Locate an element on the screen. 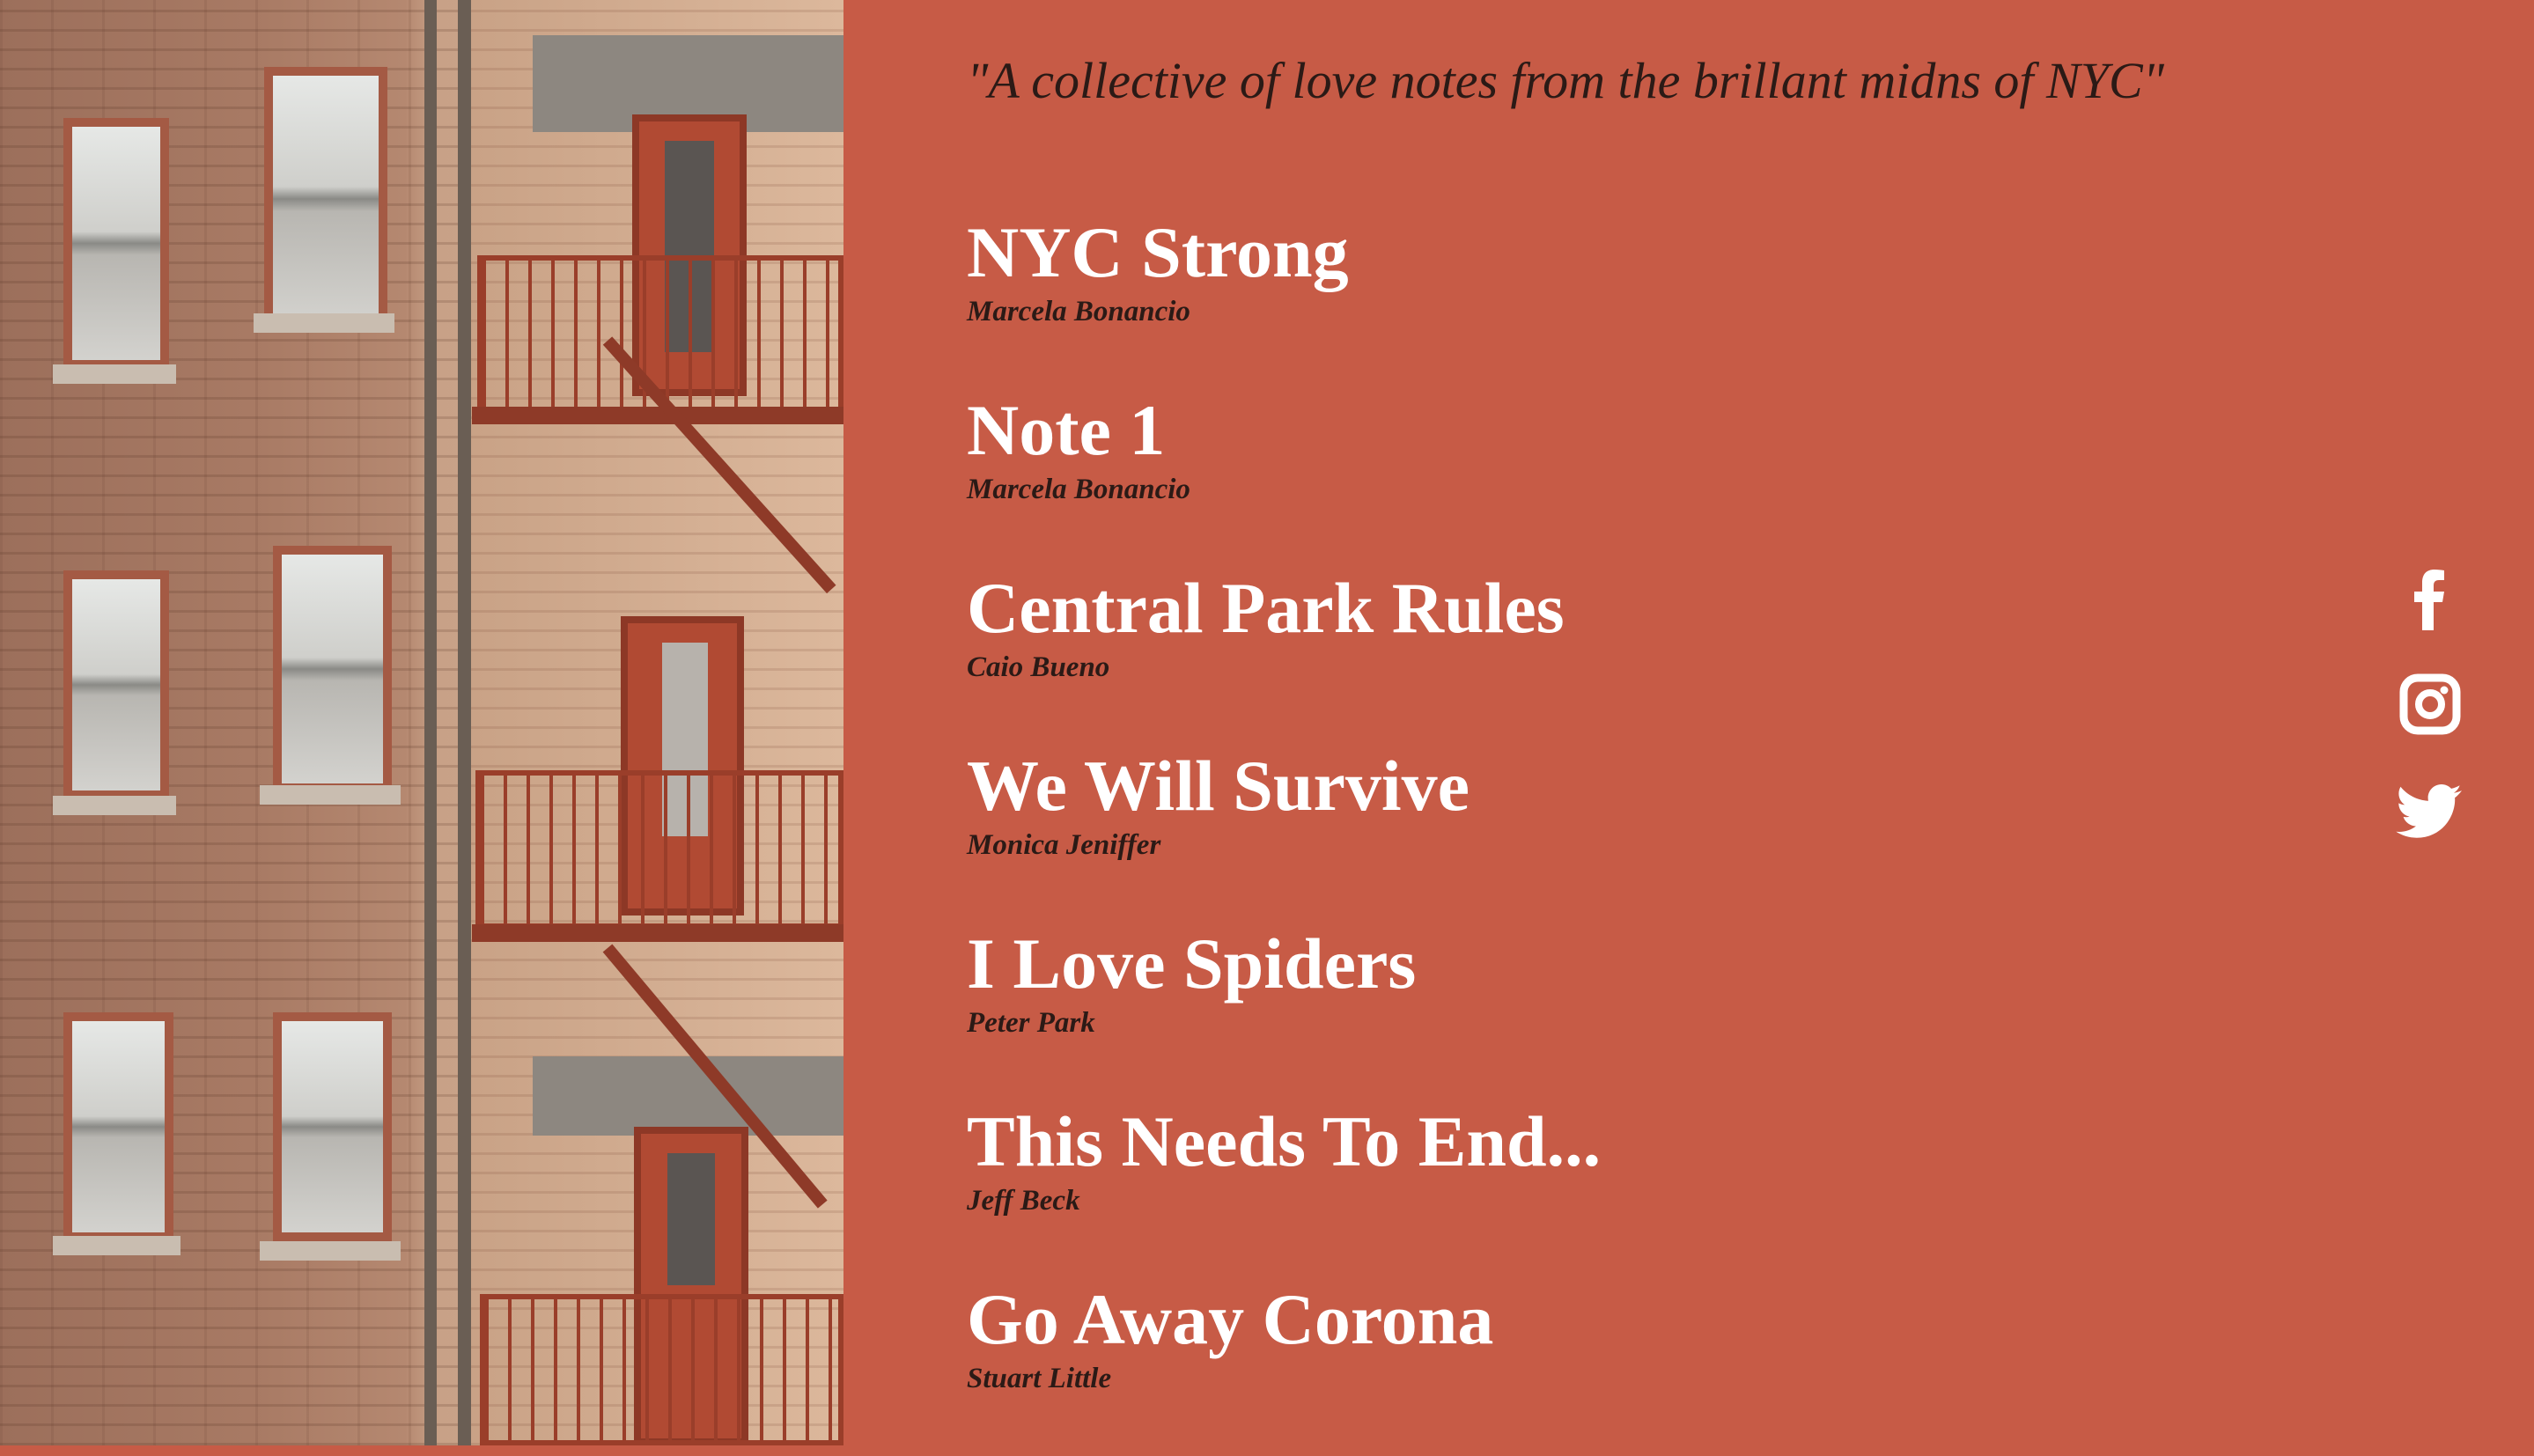  facebook-icon is located at coordinates (2429, 600).